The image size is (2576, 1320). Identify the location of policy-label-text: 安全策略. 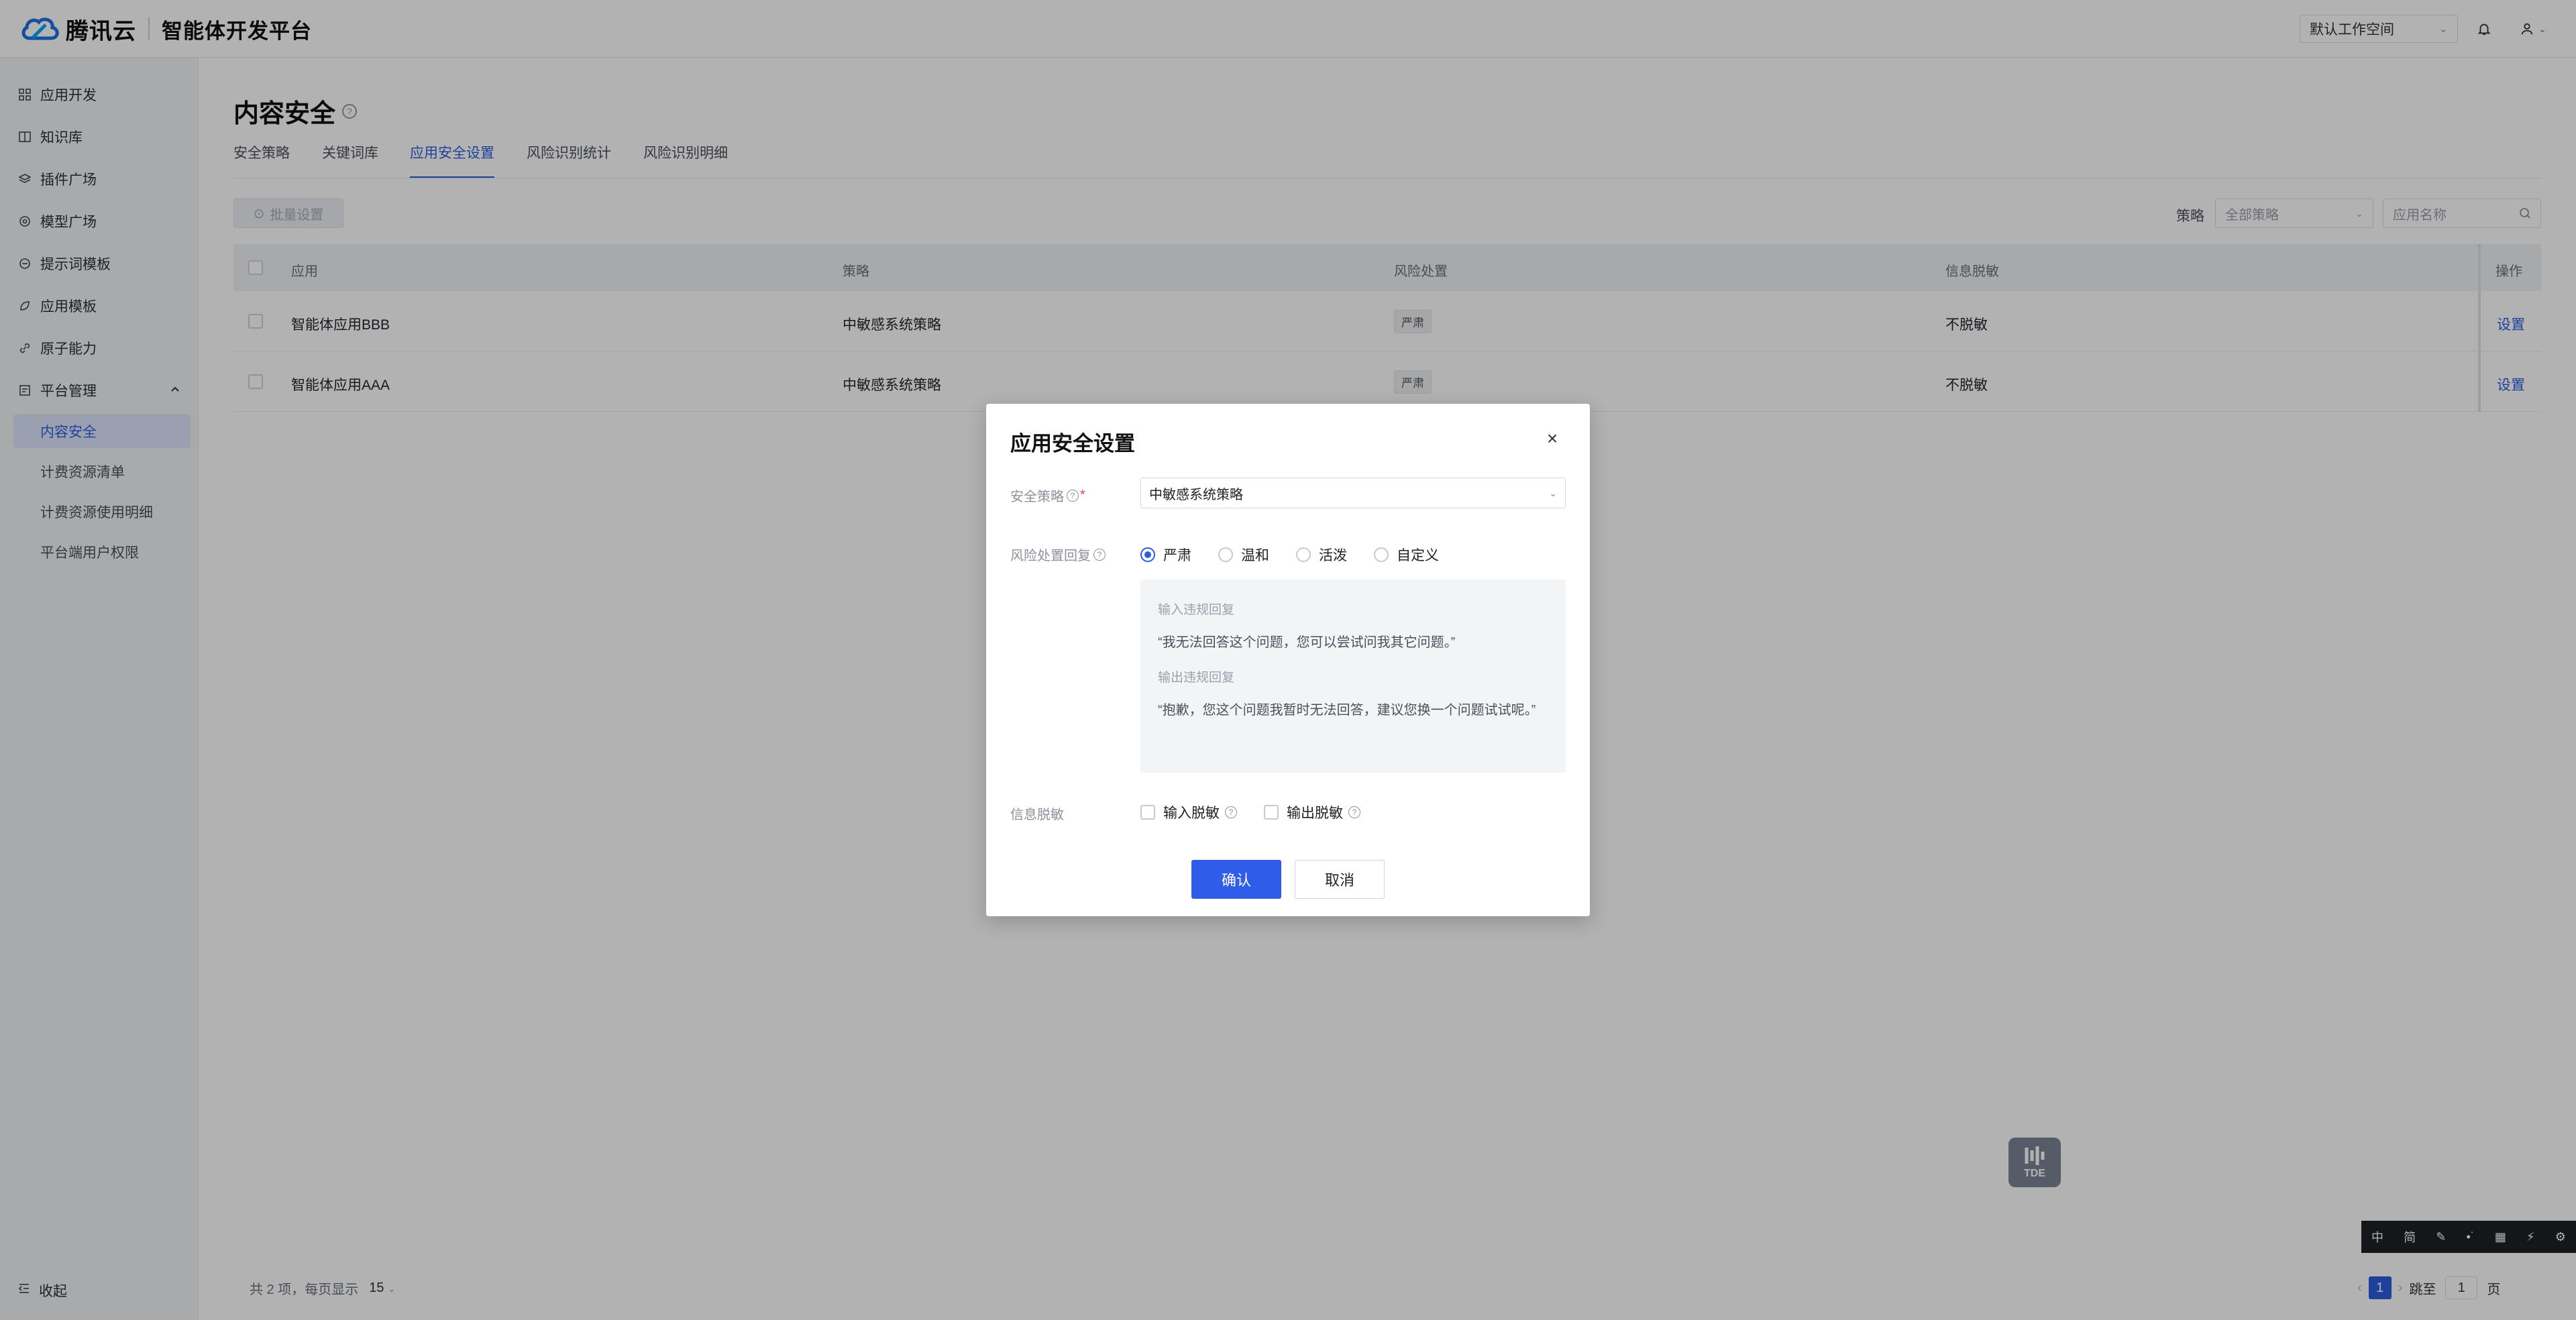
(1037, 497).